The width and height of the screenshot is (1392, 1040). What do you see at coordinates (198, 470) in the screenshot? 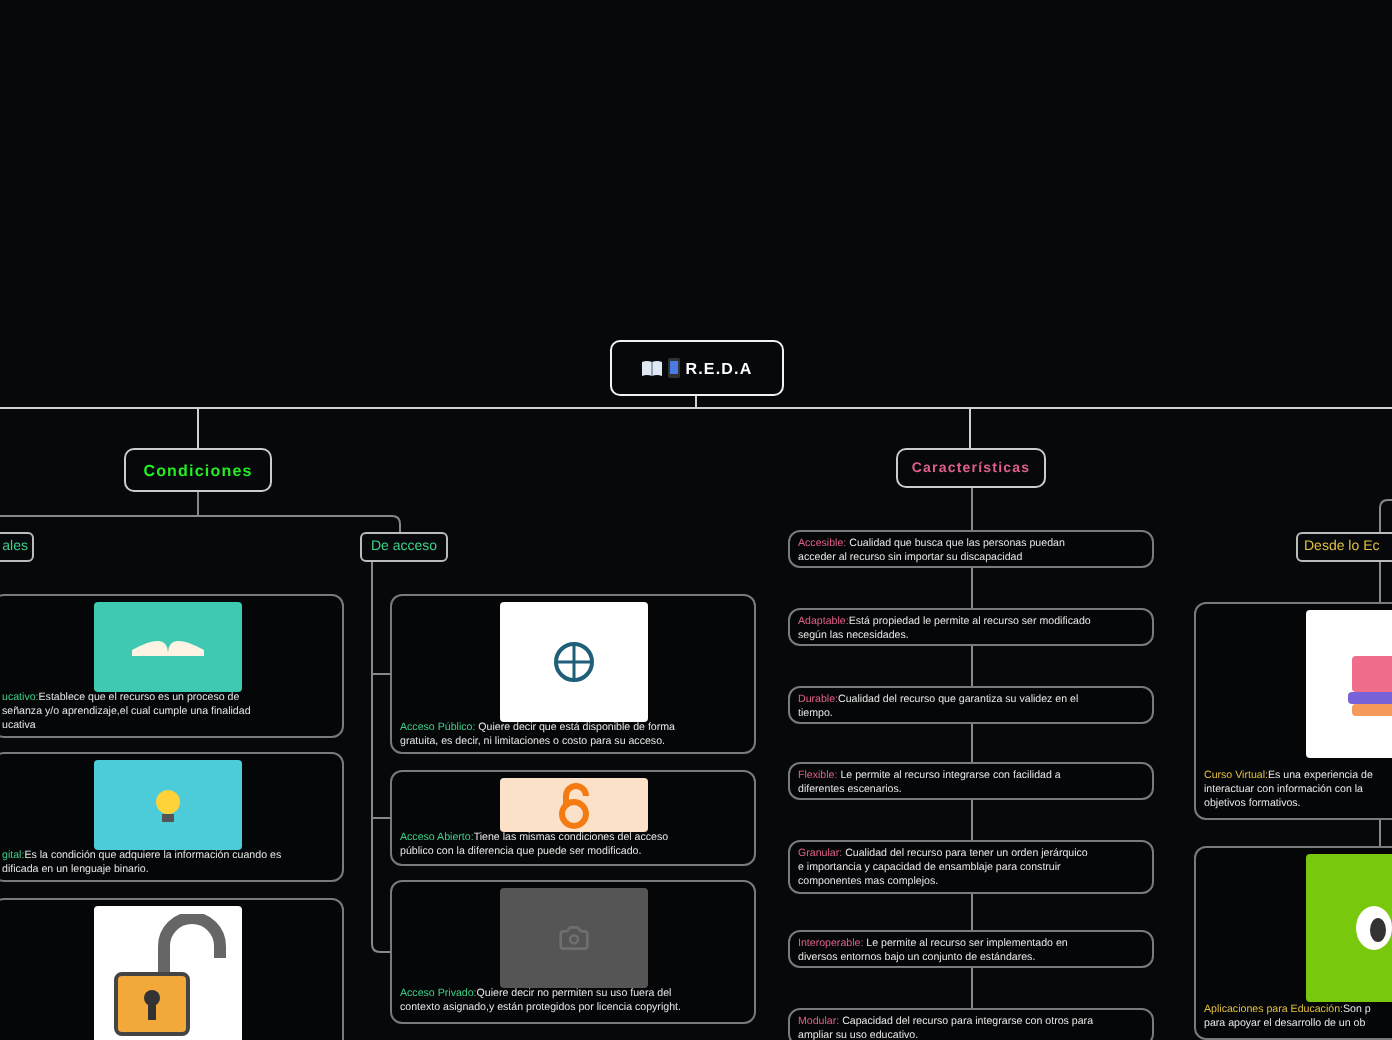
I see `branch-node: Condiciones` at bounding box center [198, 470].